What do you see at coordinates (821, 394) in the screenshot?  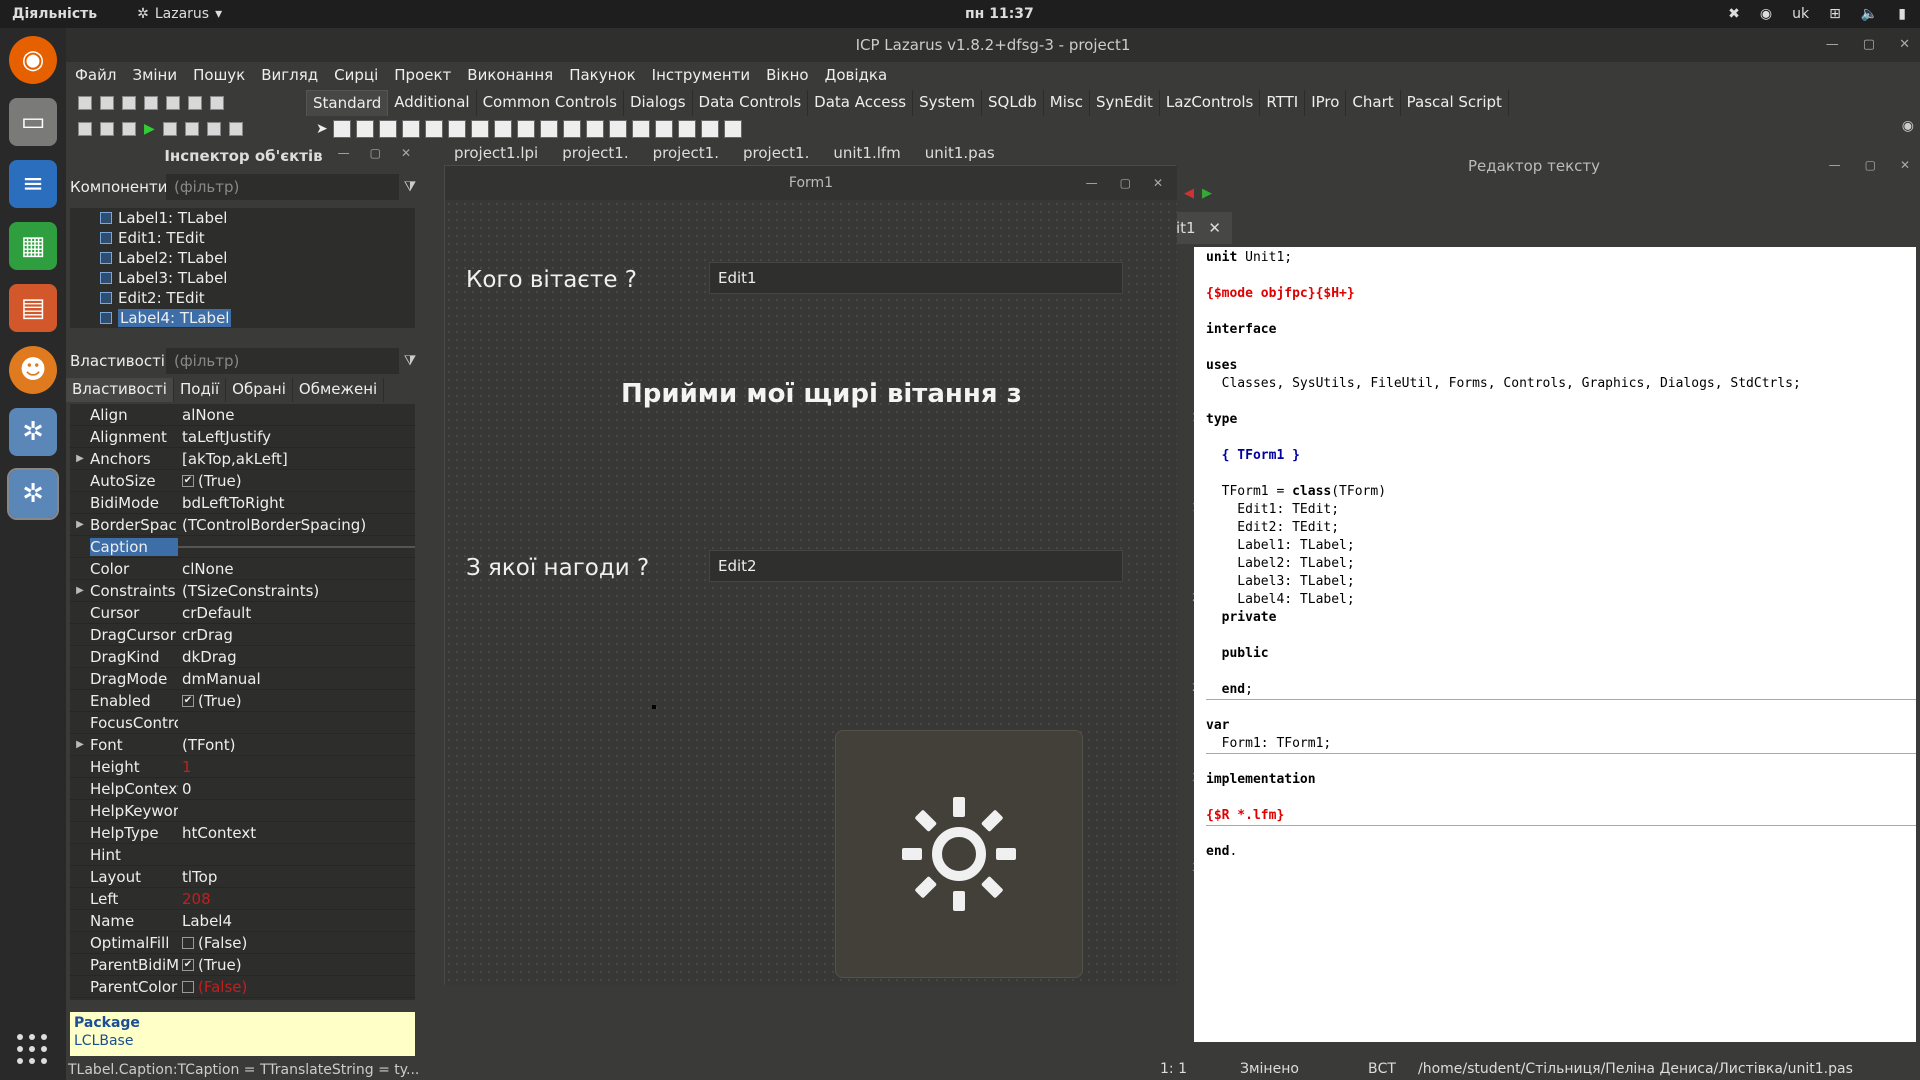 I see `label3: Прийми мої щирі вітання з` at bounding box center [821, 394].